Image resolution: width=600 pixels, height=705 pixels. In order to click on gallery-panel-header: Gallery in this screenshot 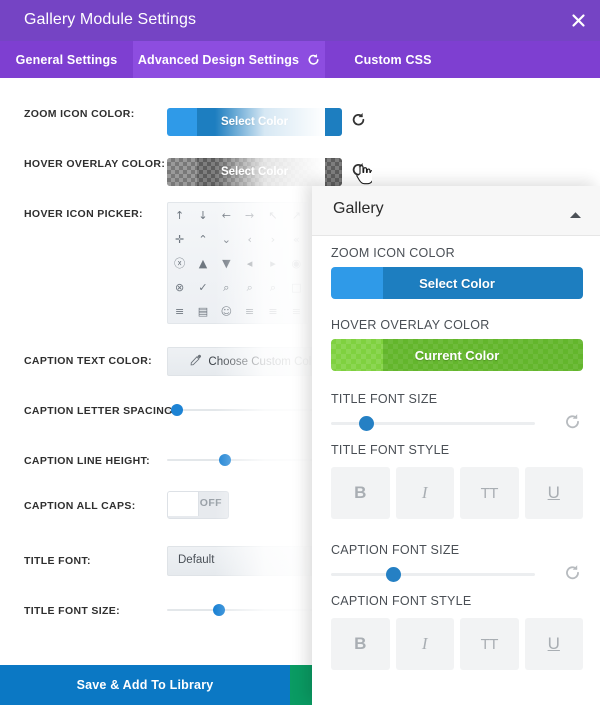, I will do `click(456, 211)`.